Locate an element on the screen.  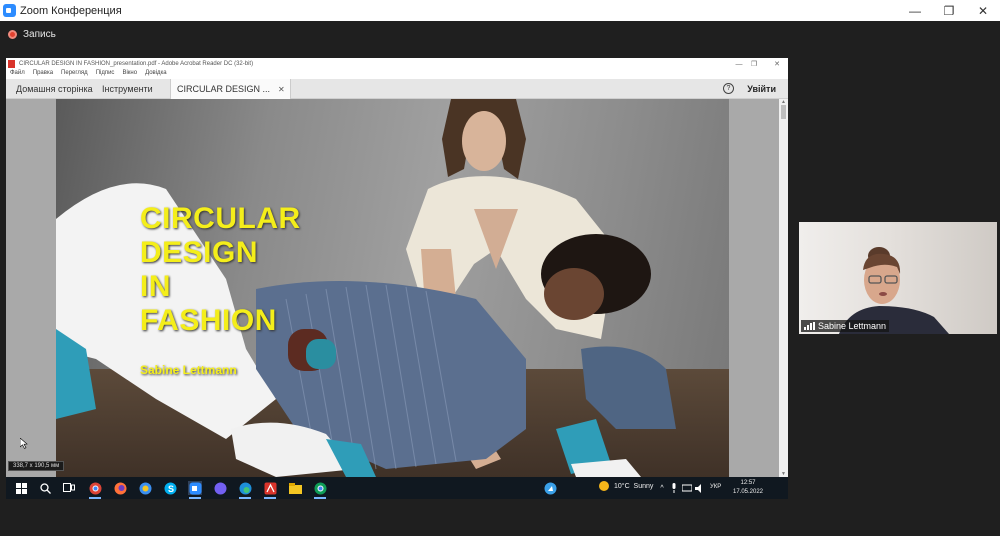
menu-file: Файл is located at coordinates (17, 74).